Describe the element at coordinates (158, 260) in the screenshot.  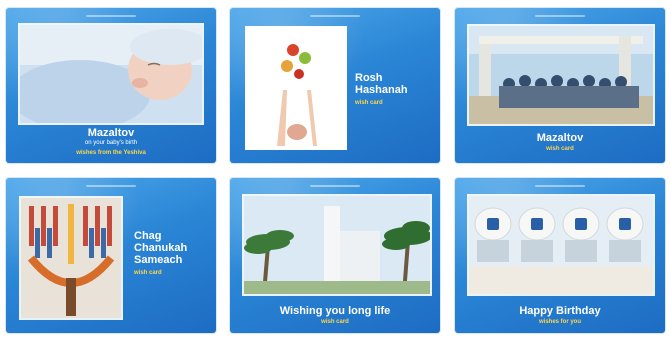
I see `card-title-line3: Sameach` at that location.